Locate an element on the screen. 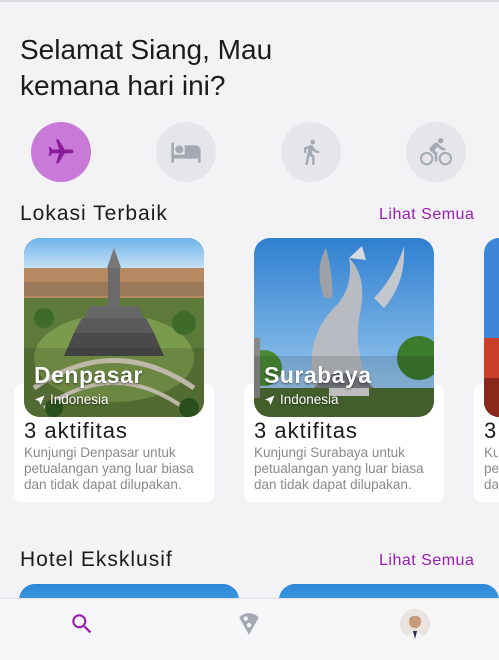 This screenshot has height=660, width=499. denpasar-photo is located at coordinates (114, 327).